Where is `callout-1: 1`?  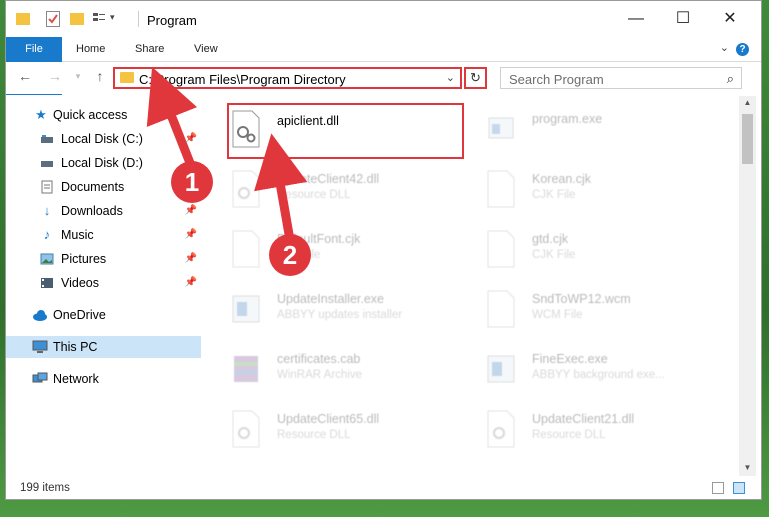 callout-1: 1 is located at coordinates (192, 182).